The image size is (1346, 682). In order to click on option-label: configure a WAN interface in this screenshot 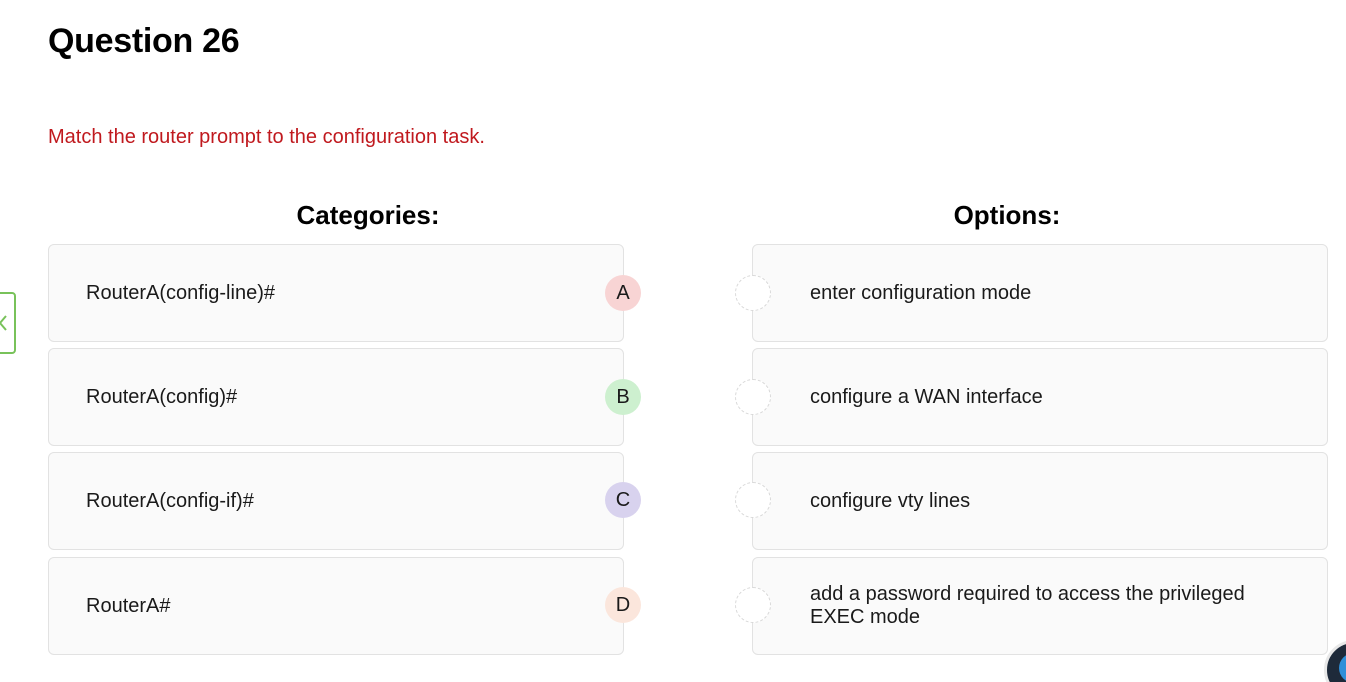, I will do `click(926, 396)`.